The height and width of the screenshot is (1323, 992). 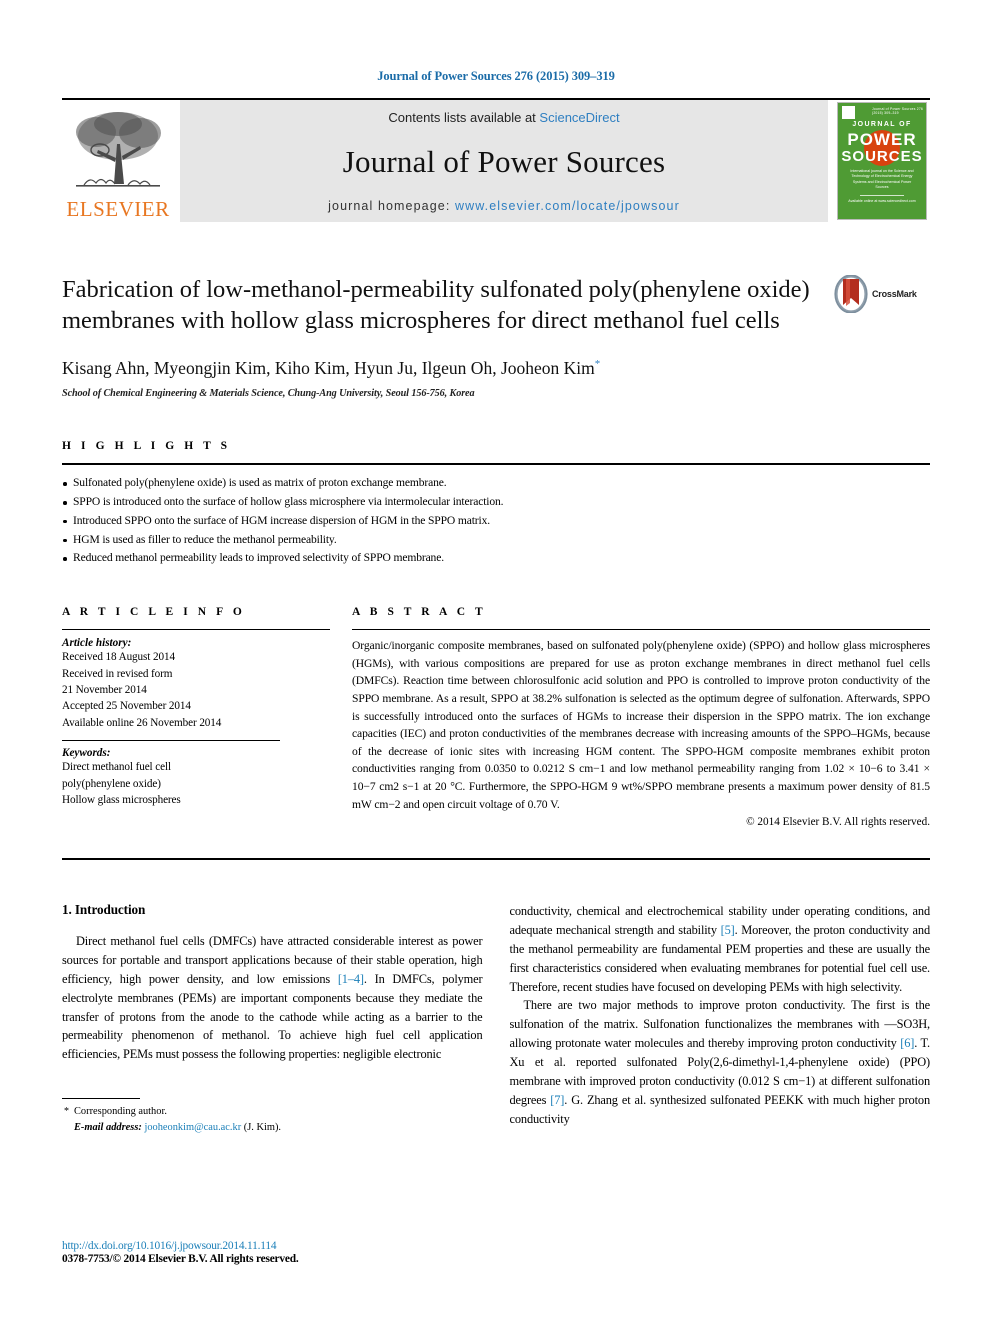 I want to click on article-history-line: Accepted 25 November 2014, so click(x=126, y=706).